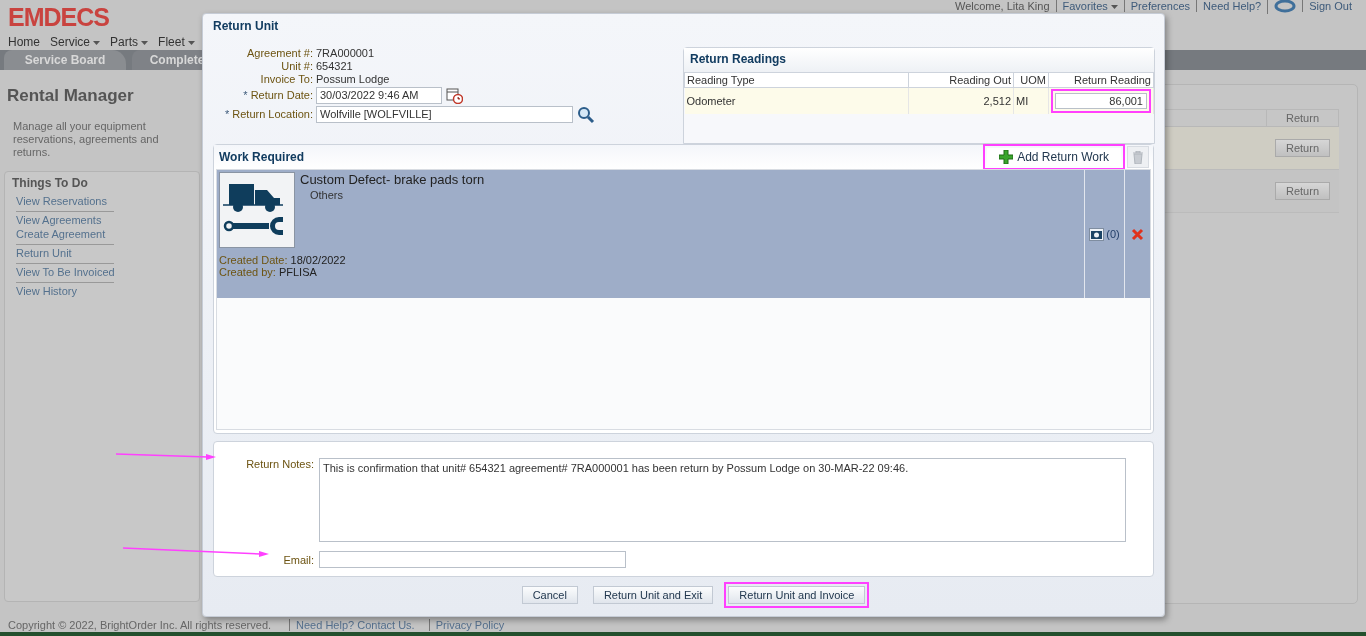  Describe the element at coordinates (722, 500) in the screenshot. I see `return-notes-field: This is confirmation that unit# 654321 agreement# 7RA000001 has been return by Possum Lodge on 30-MAR-22 09:46.` at that location.